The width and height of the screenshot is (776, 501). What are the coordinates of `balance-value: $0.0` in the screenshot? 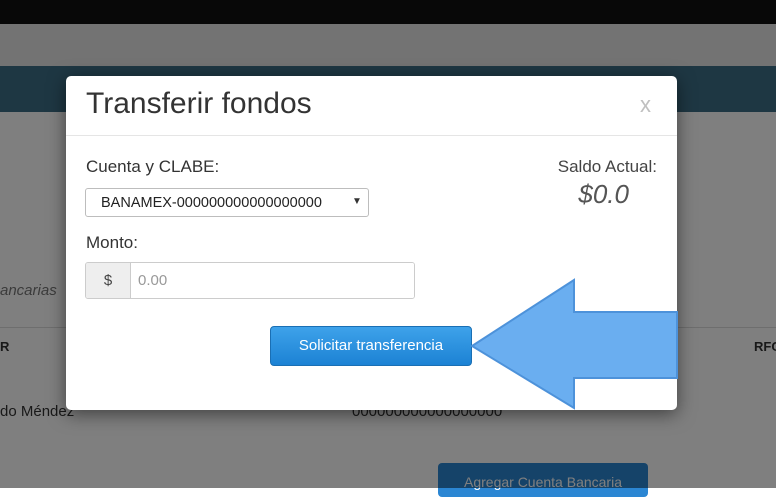 It's located at (603, 194).